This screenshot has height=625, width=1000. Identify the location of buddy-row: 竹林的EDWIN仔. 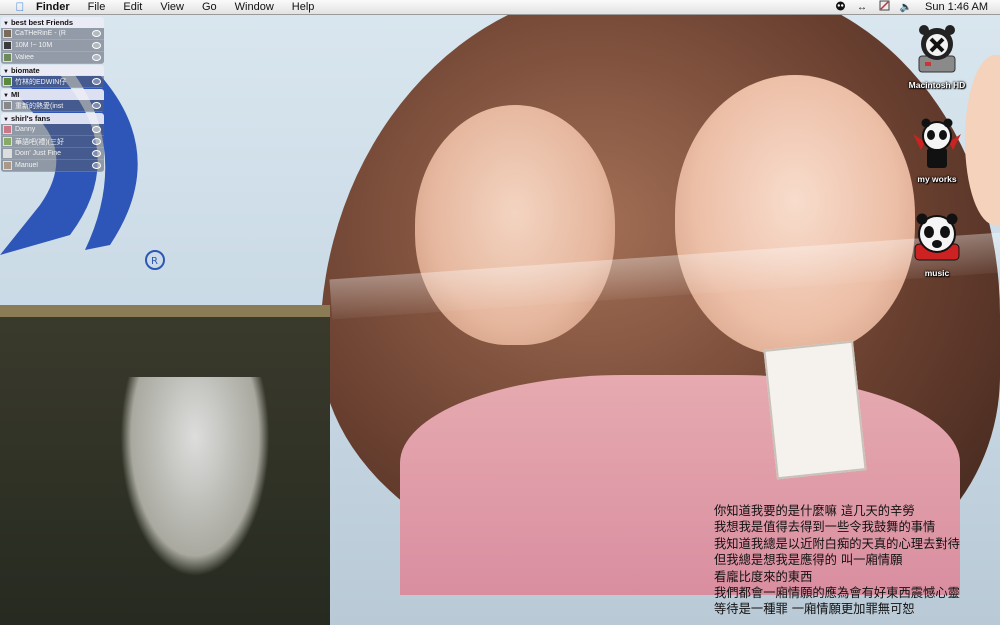
(52, 82).